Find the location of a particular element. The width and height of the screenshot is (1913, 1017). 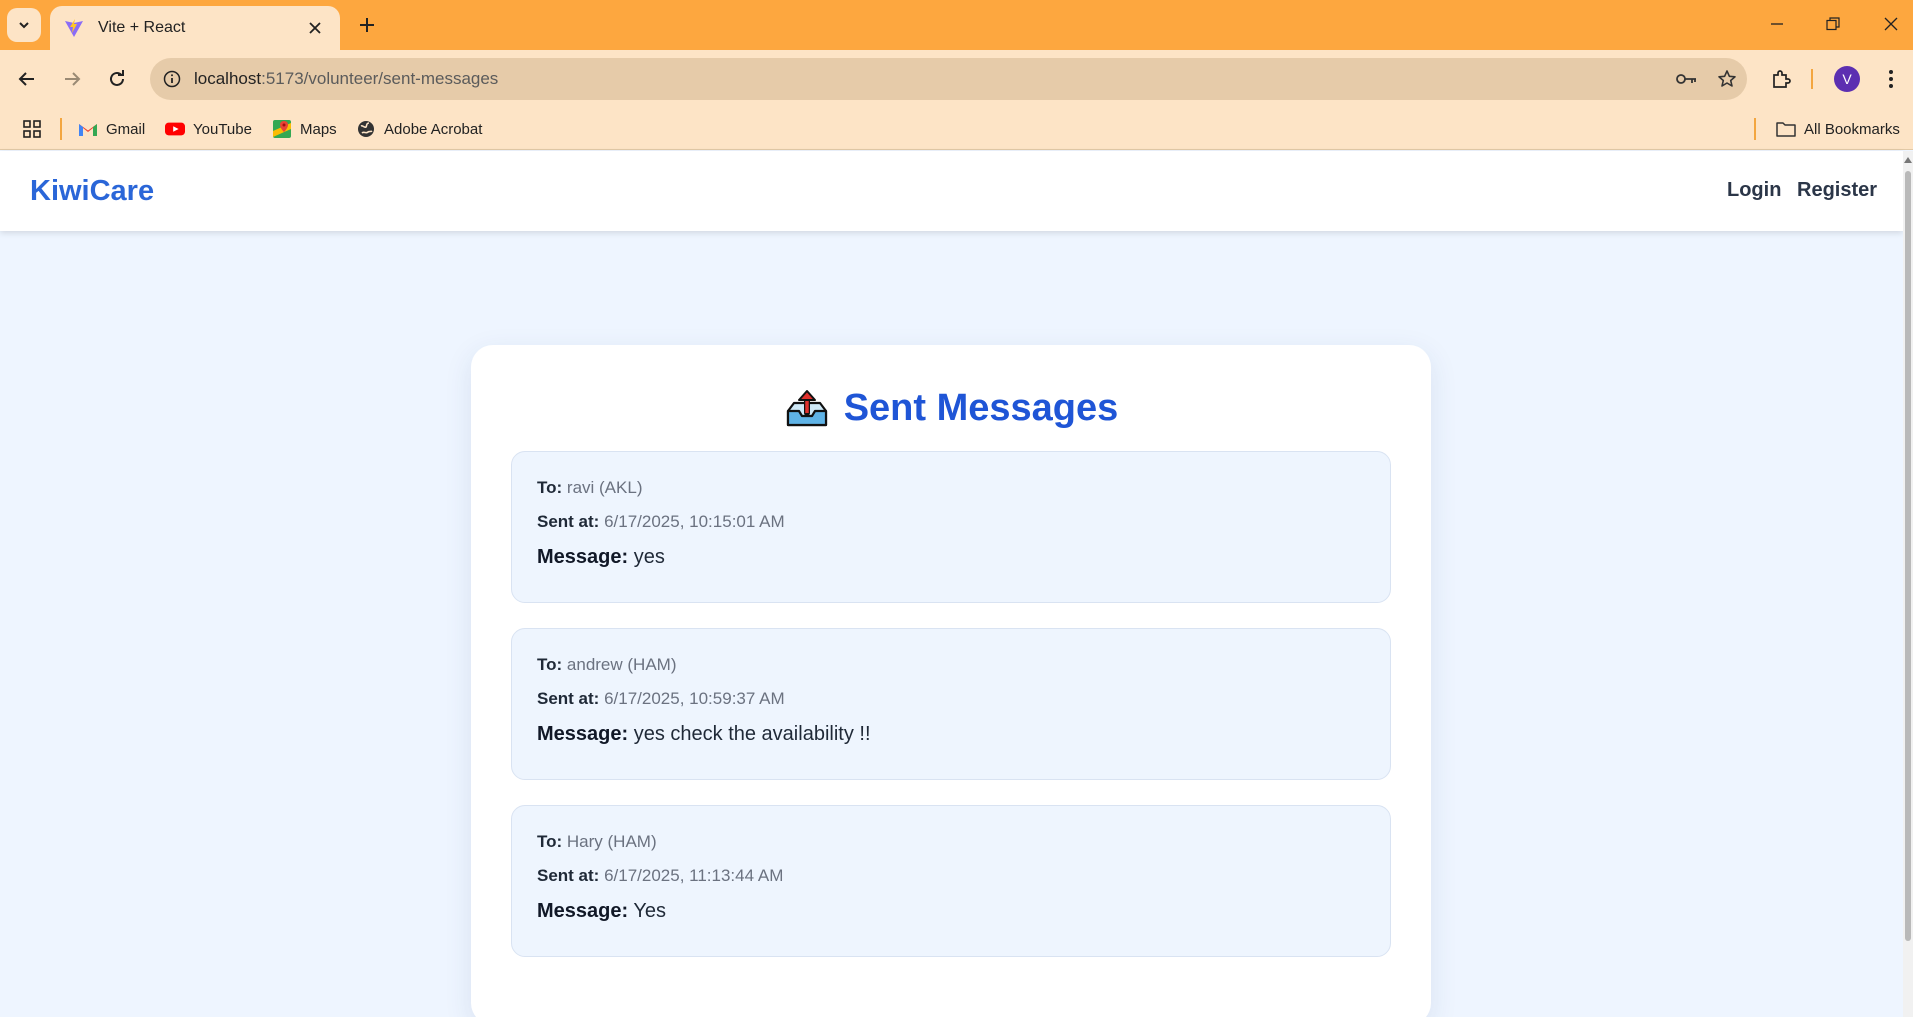

recipient-value: andrew (HAM) is located at coordinates (621, 664).